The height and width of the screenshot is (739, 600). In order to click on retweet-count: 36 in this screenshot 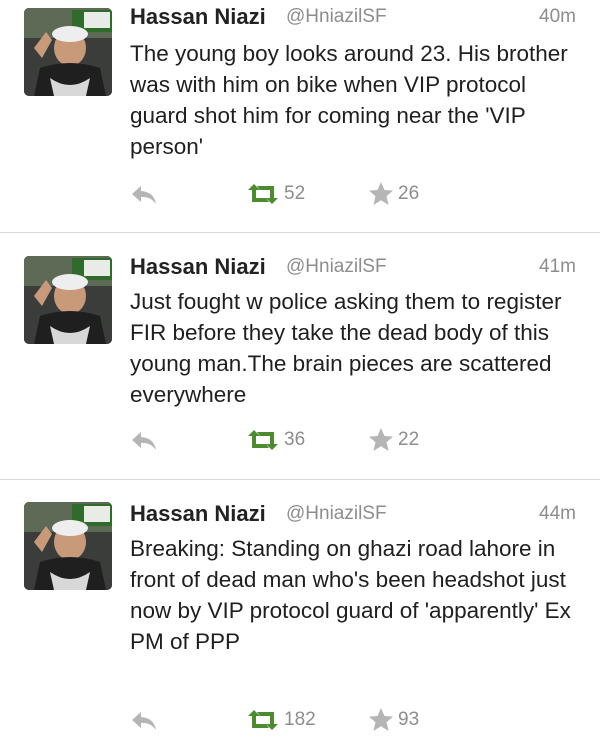, I will do `click(295, 439)`.